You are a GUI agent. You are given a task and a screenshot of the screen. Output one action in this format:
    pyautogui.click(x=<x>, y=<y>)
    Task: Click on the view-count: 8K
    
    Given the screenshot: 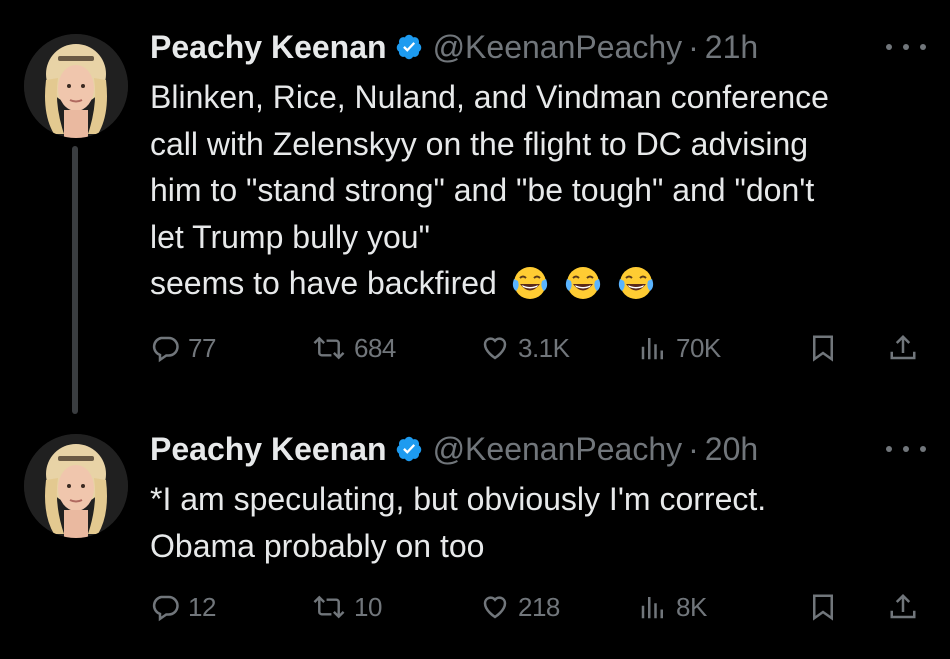 What is the action you would take?
    pyautogui.click(x=691, y=606)
    